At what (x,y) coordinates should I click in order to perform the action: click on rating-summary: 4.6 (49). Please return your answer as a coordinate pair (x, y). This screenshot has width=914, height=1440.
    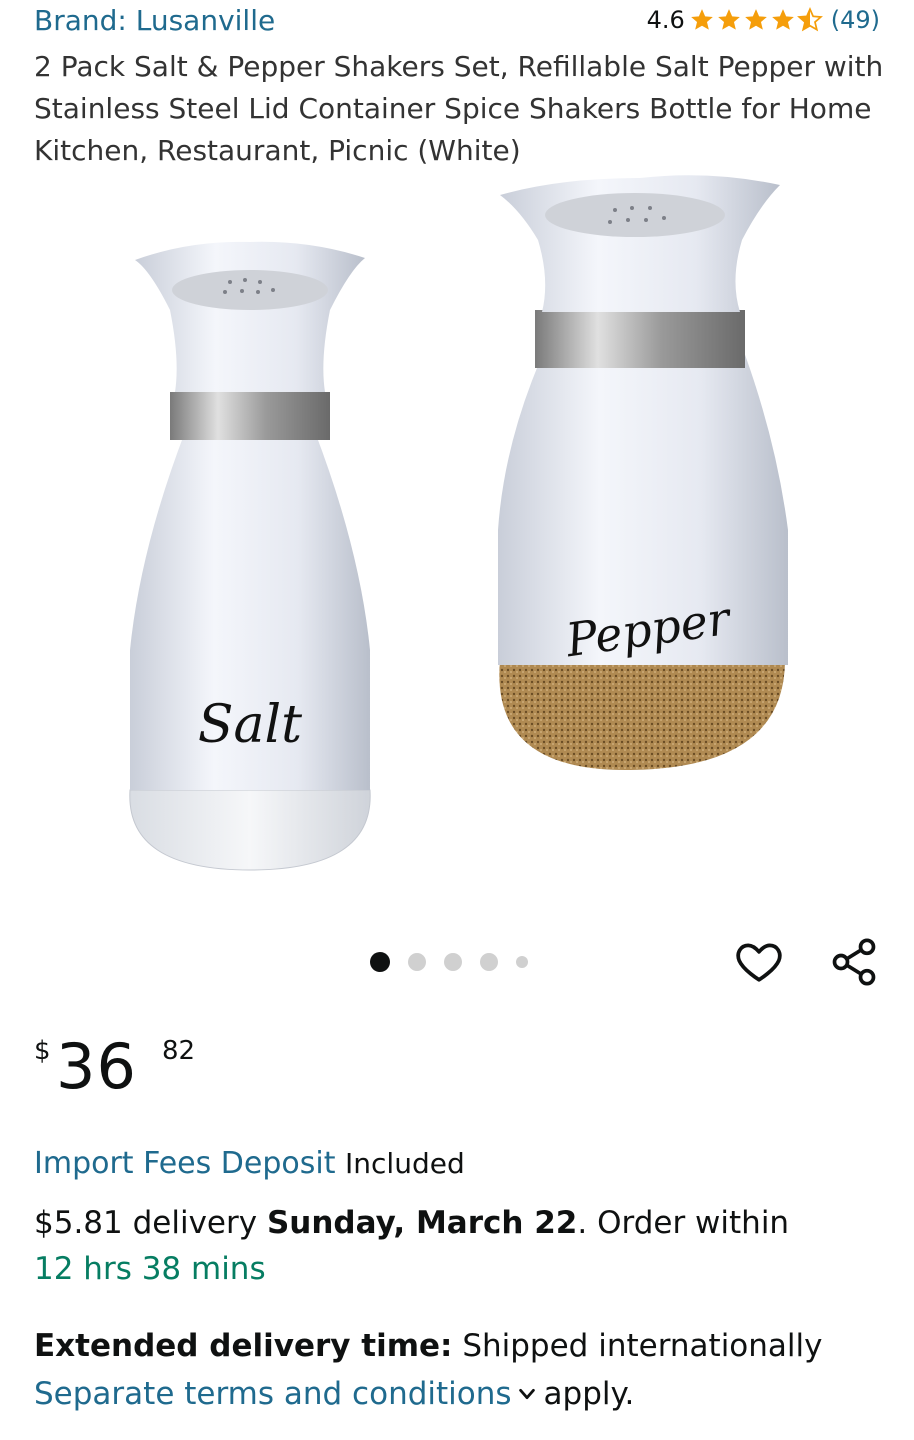
    Looking at the image, I should click on (763, 20).